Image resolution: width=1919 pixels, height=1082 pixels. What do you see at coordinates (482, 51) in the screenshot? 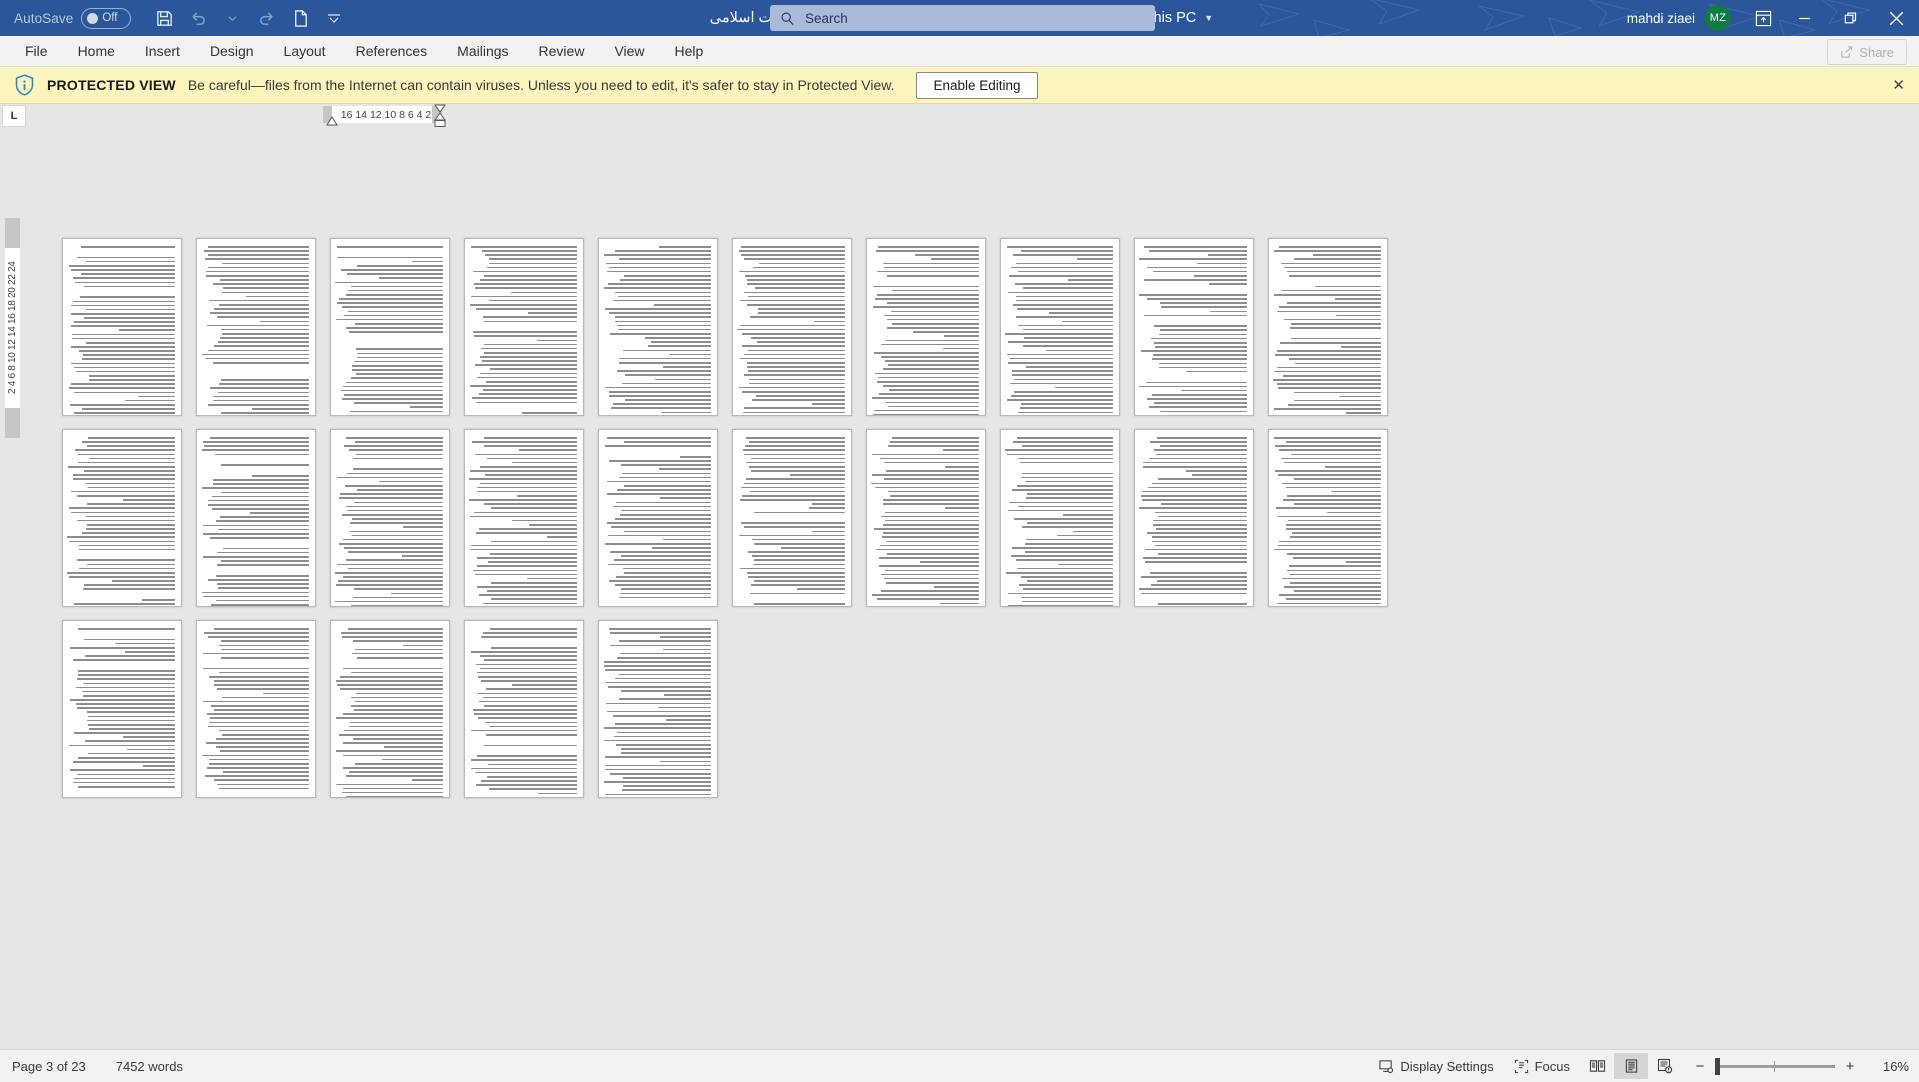
I see `tab-mailings: Mailings` at bounding box center [482, 51].